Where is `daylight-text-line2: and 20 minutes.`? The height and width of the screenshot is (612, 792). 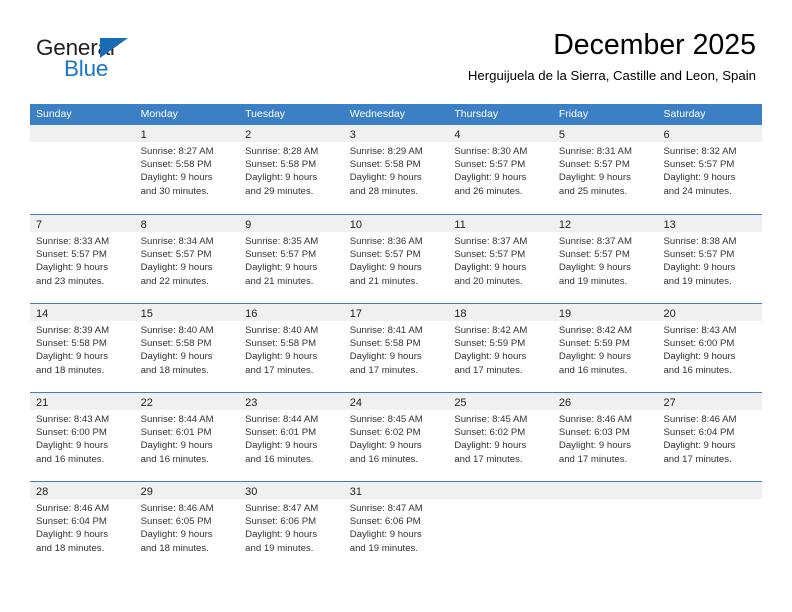
daylight-text-line2: and 20 minutes. is located at coordinates (488, 281).